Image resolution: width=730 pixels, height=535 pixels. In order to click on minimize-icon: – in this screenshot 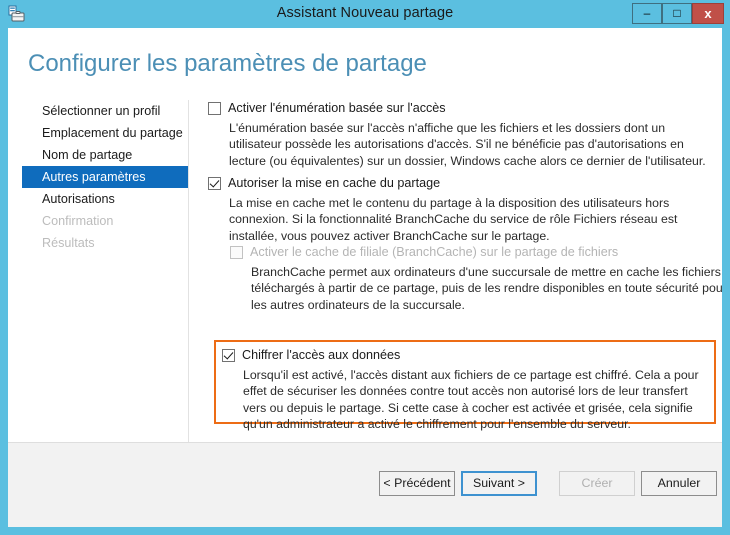, I will do `click(647, 13)`.